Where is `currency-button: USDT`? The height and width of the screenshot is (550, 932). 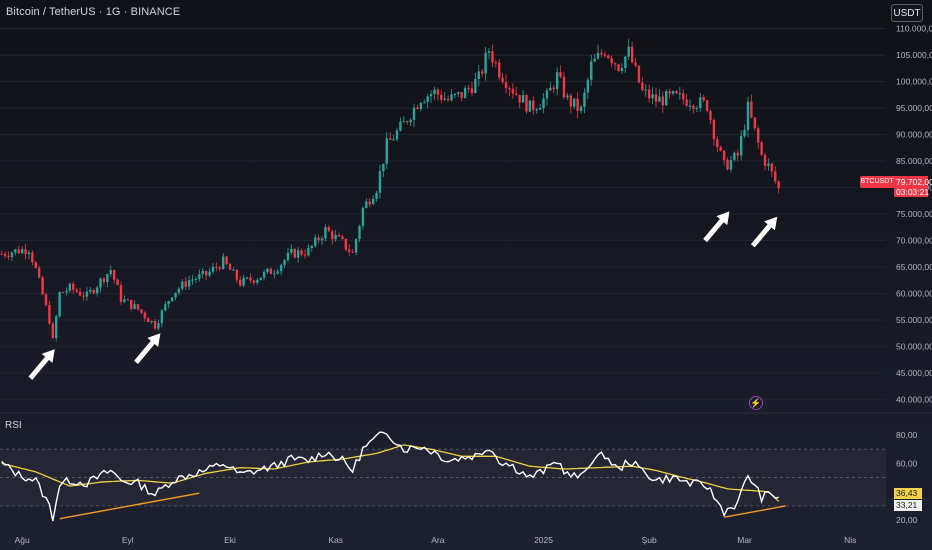
currency-button: USDT is located at coordinates (907, 13).